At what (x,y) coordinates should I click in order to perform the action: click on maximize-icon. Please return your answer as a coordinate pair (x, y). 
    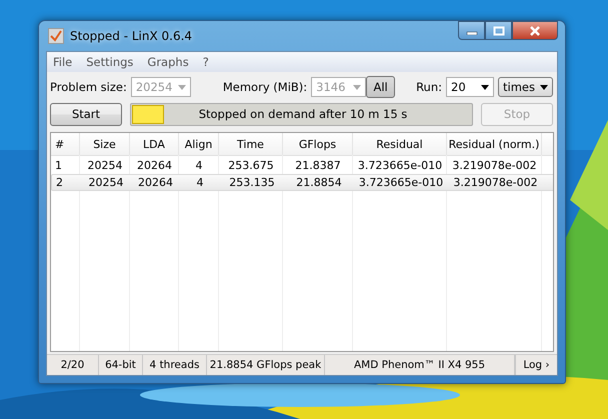
    Looking at the image, I should click on (498, 31).